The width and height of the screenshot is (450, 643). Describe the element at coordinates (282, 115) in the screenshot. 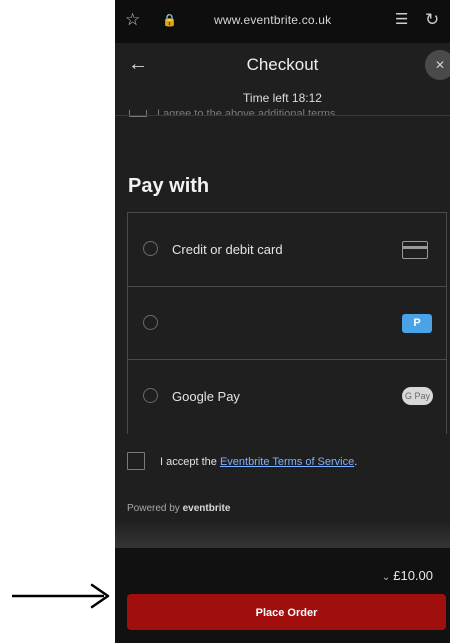

I see `header-divider` at that location.